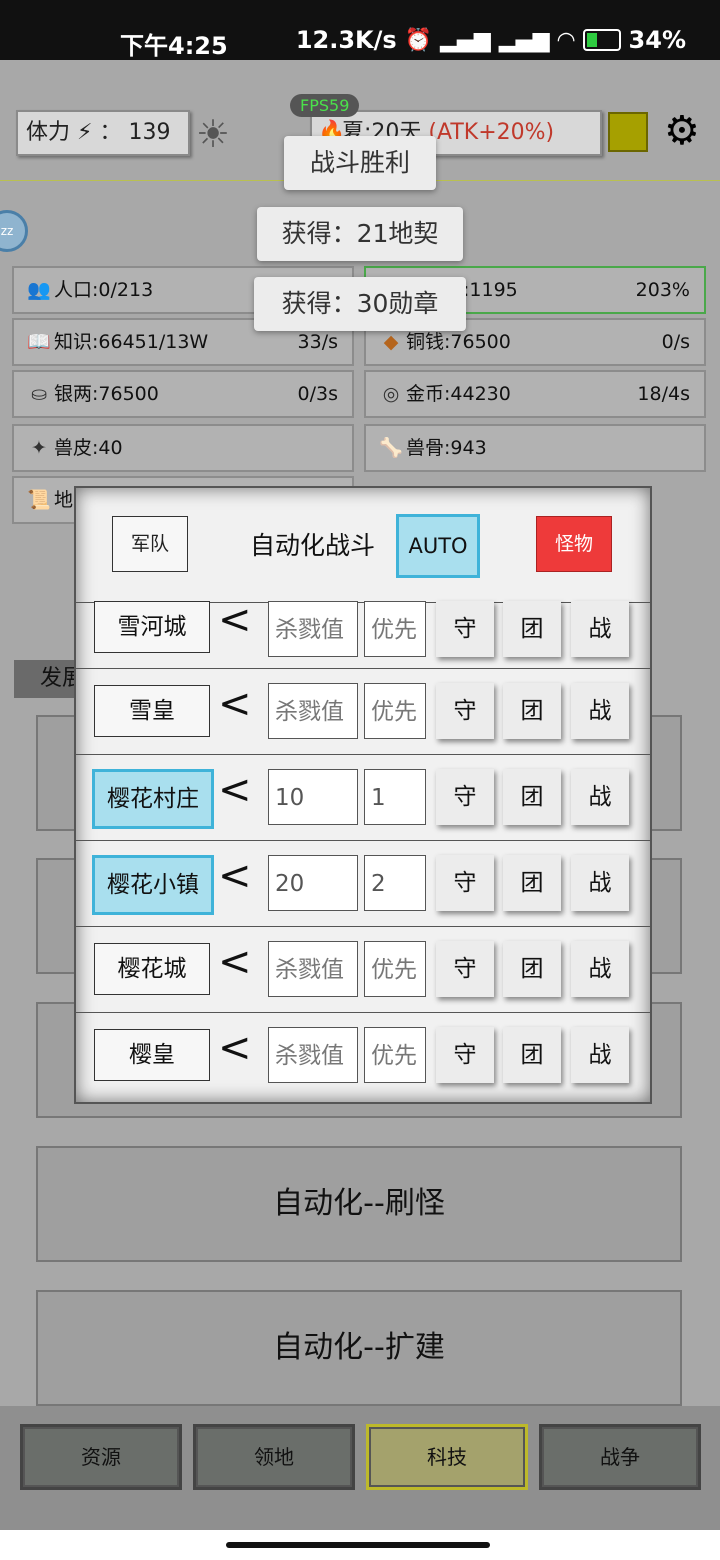 The image size is (720, 1560). Describe the element at coordinates (535, 394) in the screenshot. I see `resource-gold: ◎ 金币:44230 18/4s` at that location.